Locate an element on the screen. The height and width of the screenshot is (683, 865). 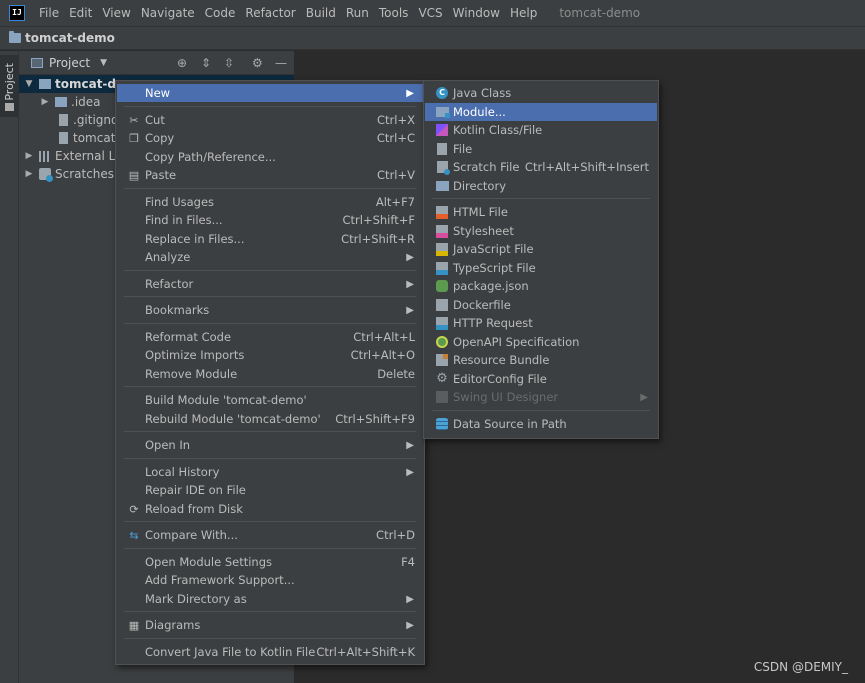
menu-item-label: Find Usages is located at coordinates (180, 202).